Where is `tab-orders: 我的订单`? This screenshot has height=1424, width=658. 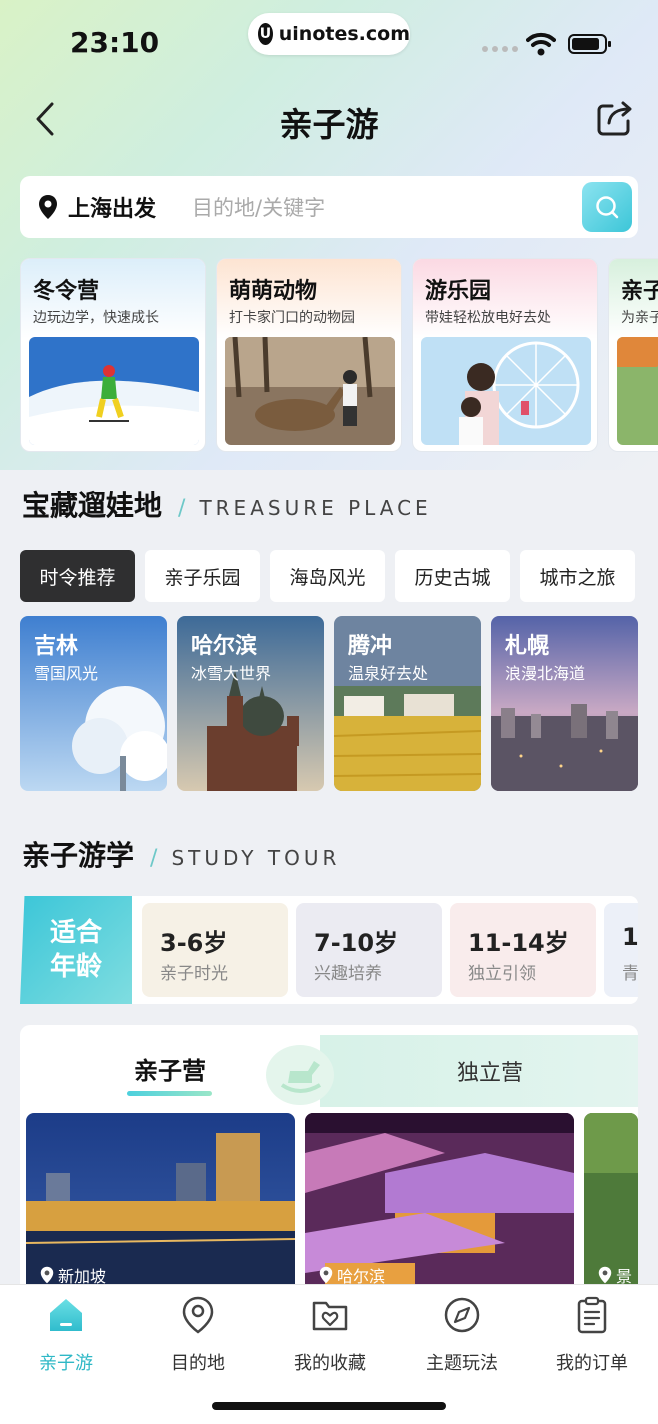 tab-orders: 我的订单 is located at coordinates (592, 1335).